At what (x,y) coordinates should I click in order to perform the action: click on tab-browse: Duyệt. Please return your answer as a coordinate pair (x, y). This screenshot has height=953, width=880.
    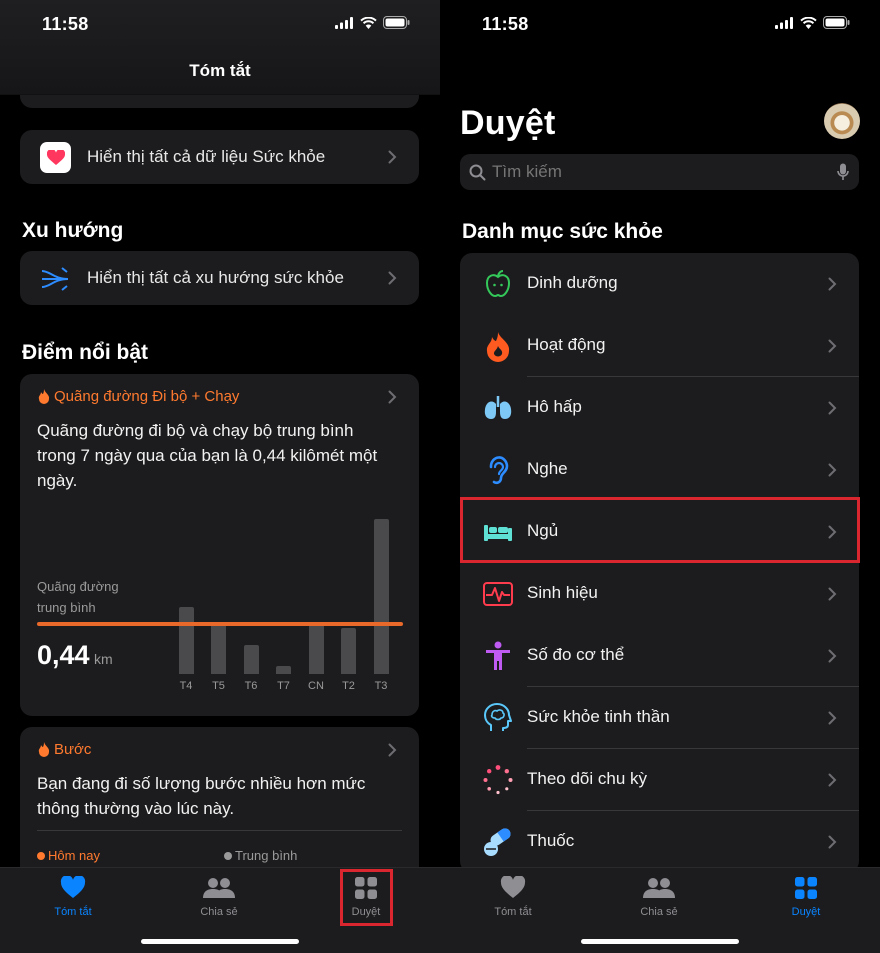
    Looking at the image, I should click on (806, 897).